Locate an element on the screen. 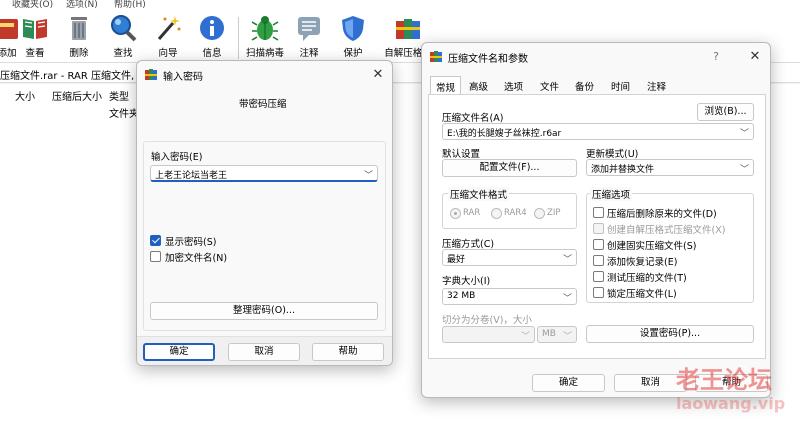  dictionary-size-label: 字典大小(I) is located at coordinates (466, 281).